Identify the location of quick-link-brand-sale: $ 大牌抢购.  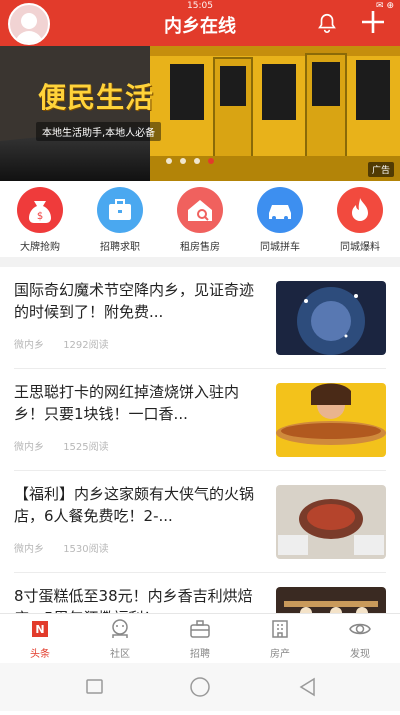
(40, 220).